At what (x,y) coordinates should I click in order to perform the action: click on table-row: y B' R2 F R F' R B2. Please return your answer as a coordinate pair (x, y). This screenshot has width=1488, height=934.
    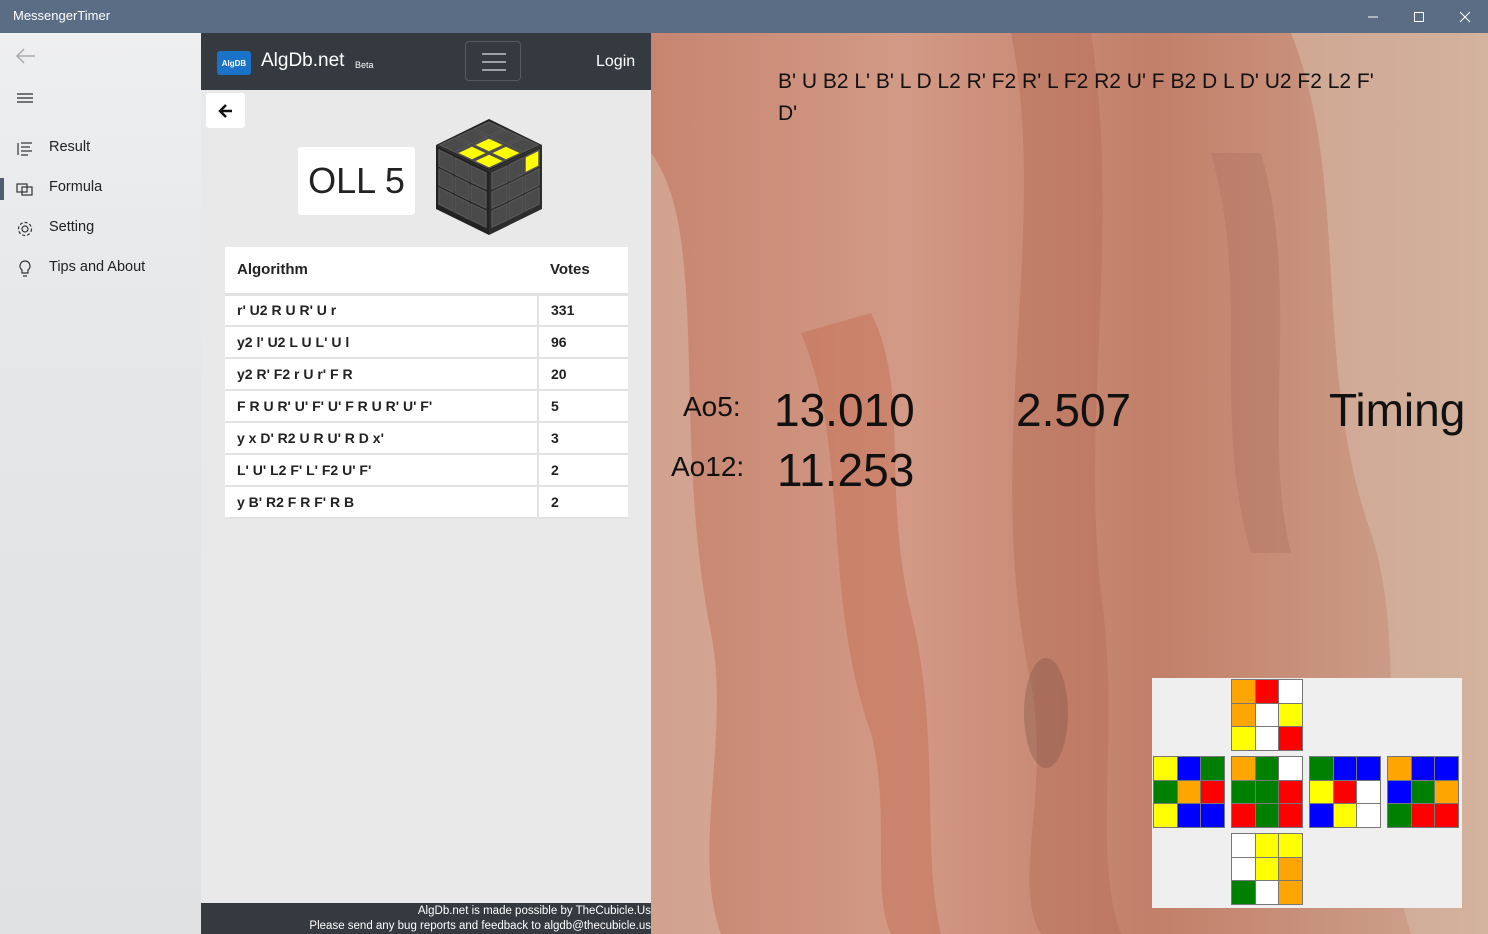
    Looking at the image, I should click on (426, 502).